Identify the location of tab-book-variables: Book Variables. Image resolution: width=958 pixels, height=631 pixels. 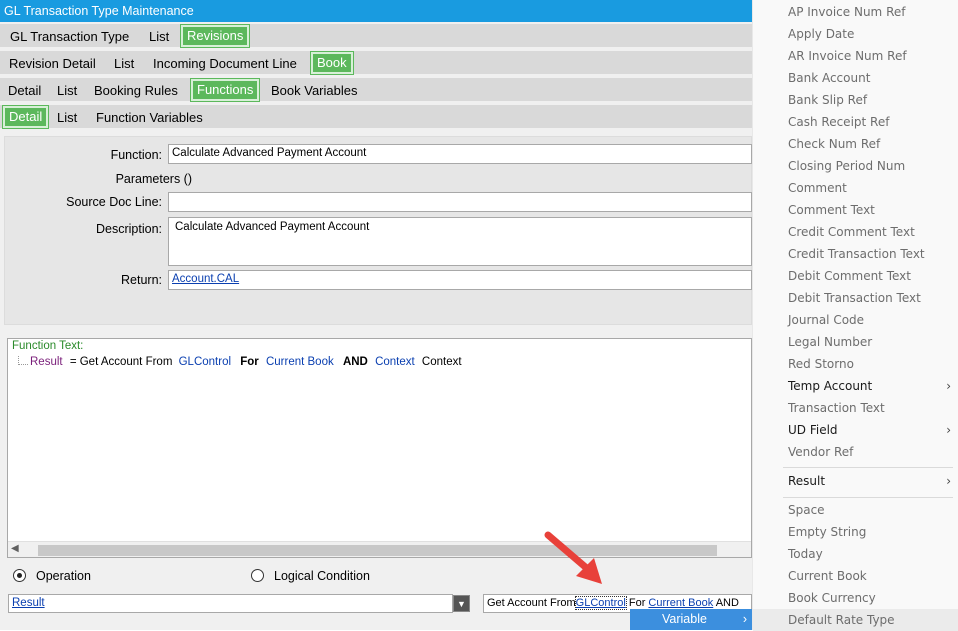
(314, 90).